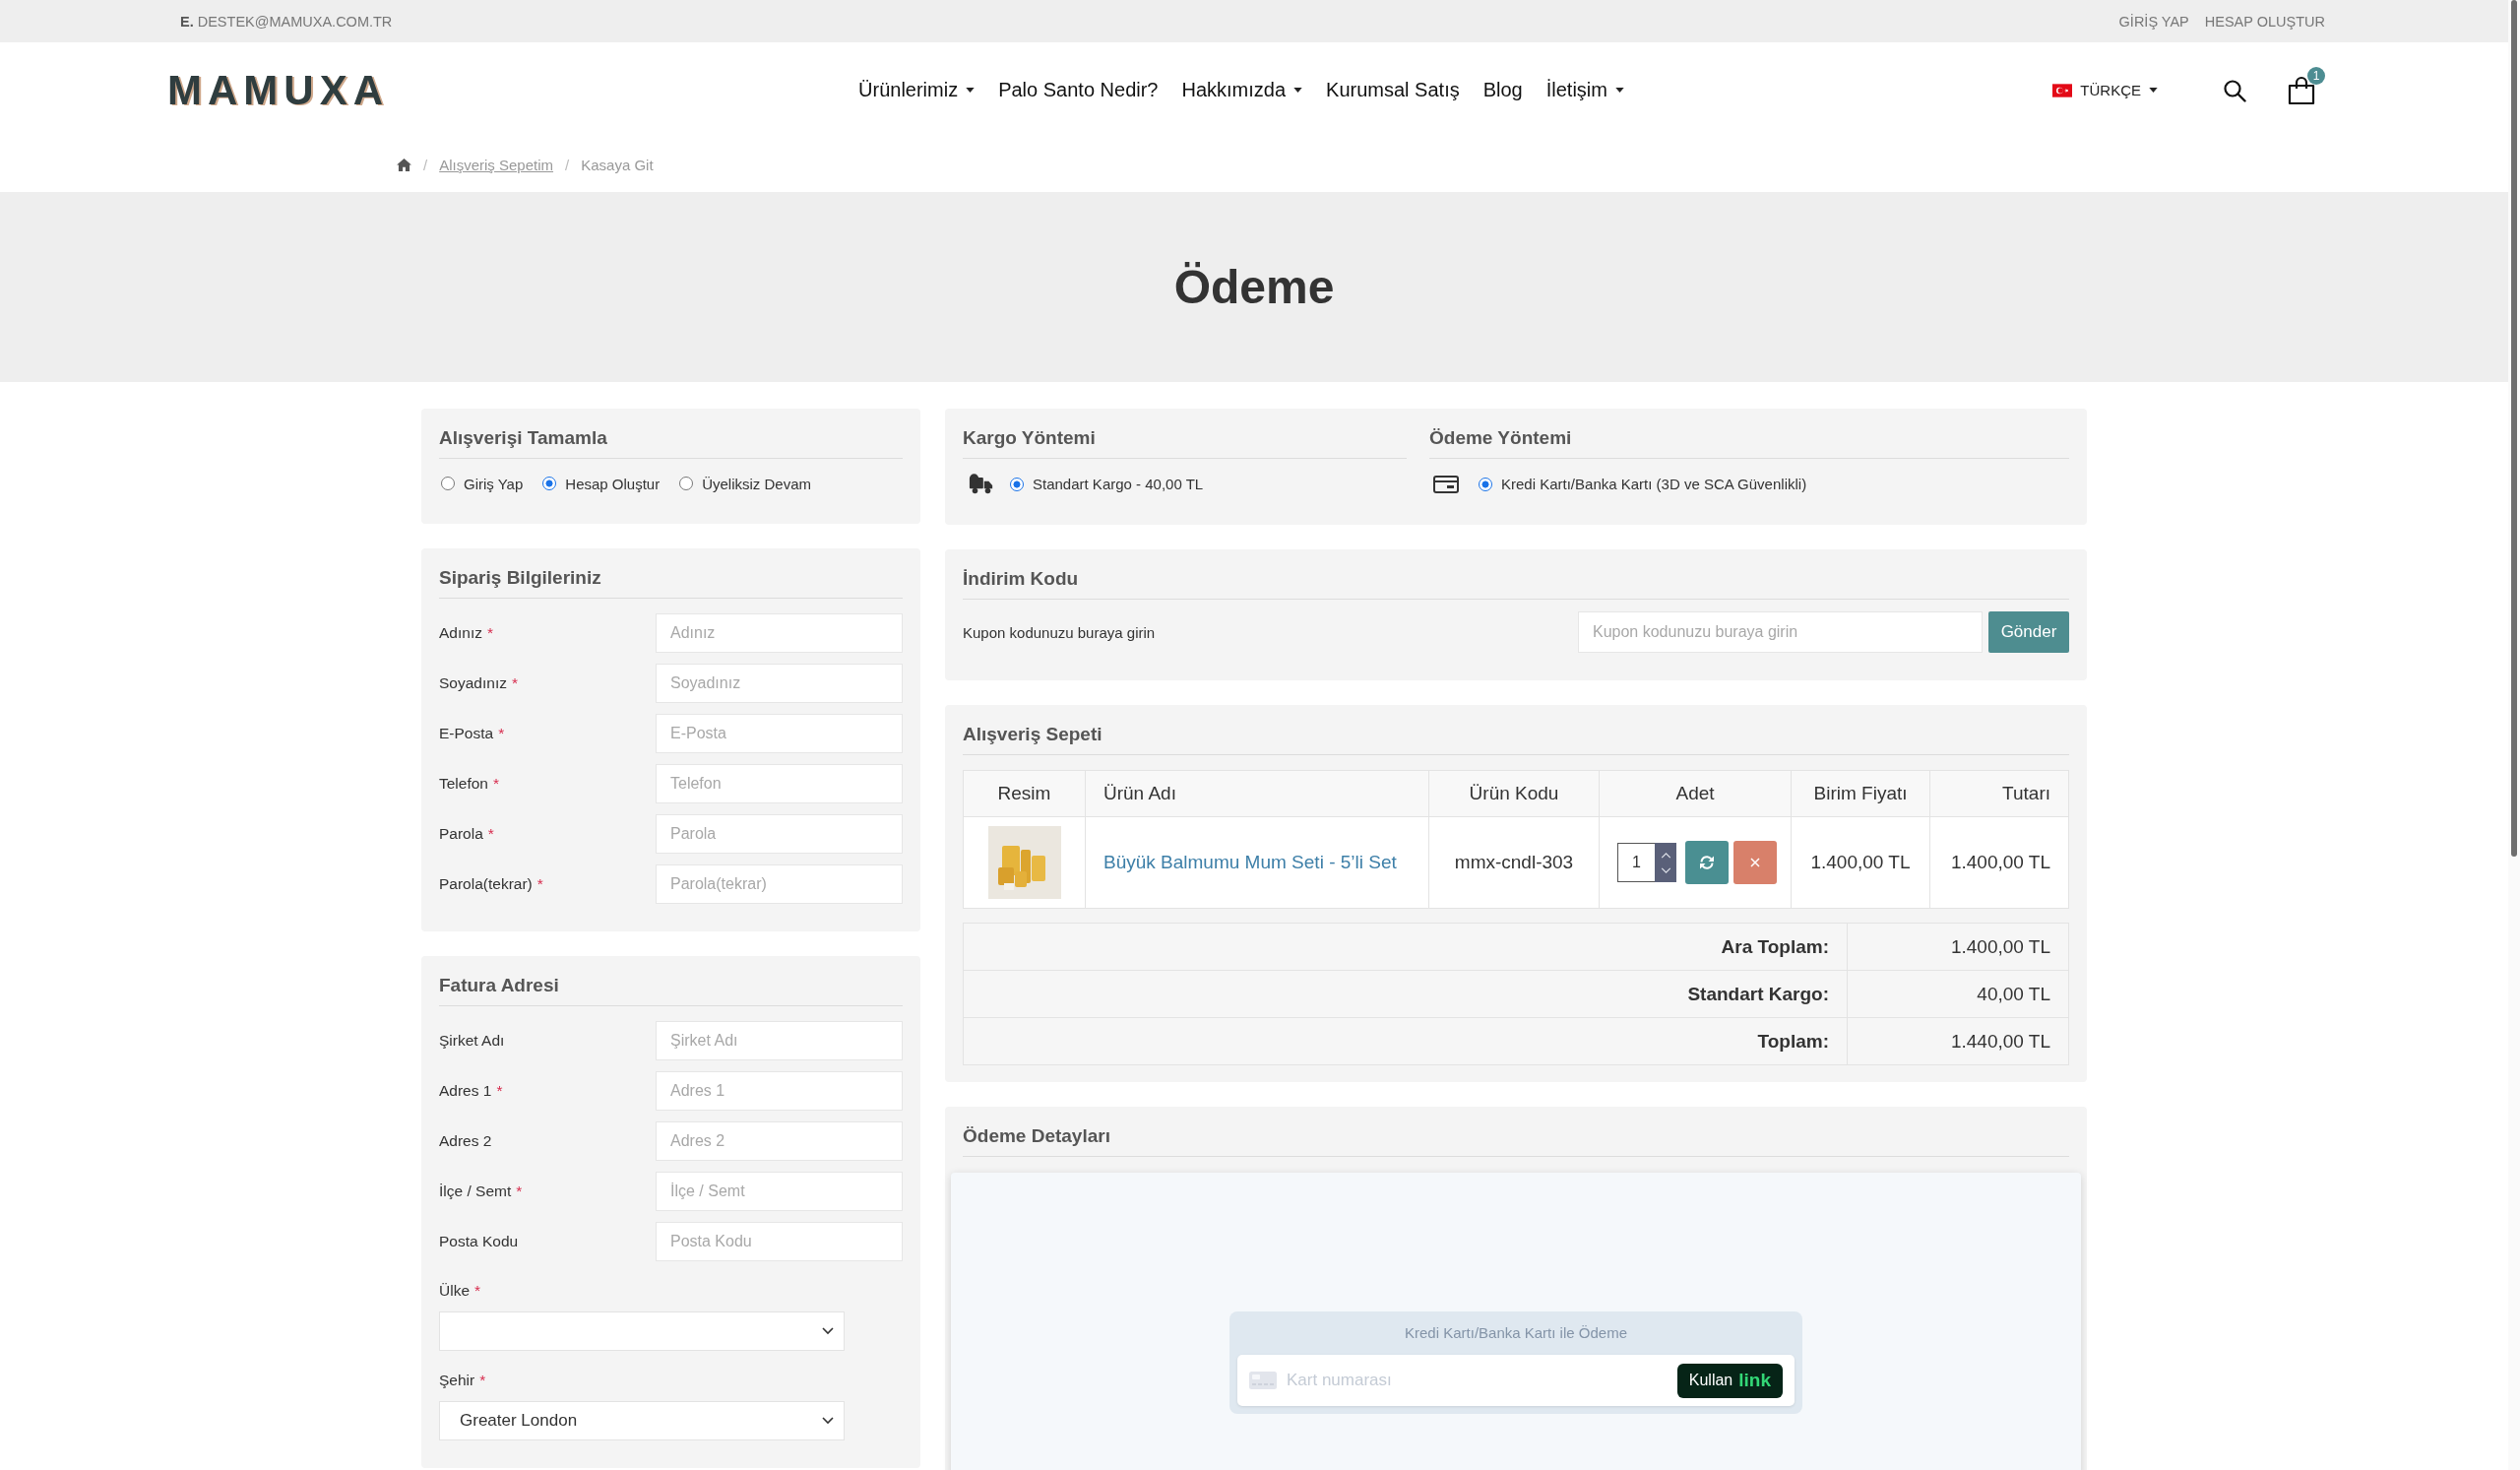  What do you see at coordinates (1078, 90) in the screenshot?
I see `nav-link: Palo Santo Nedir?` at bounding box center [1078, 90].